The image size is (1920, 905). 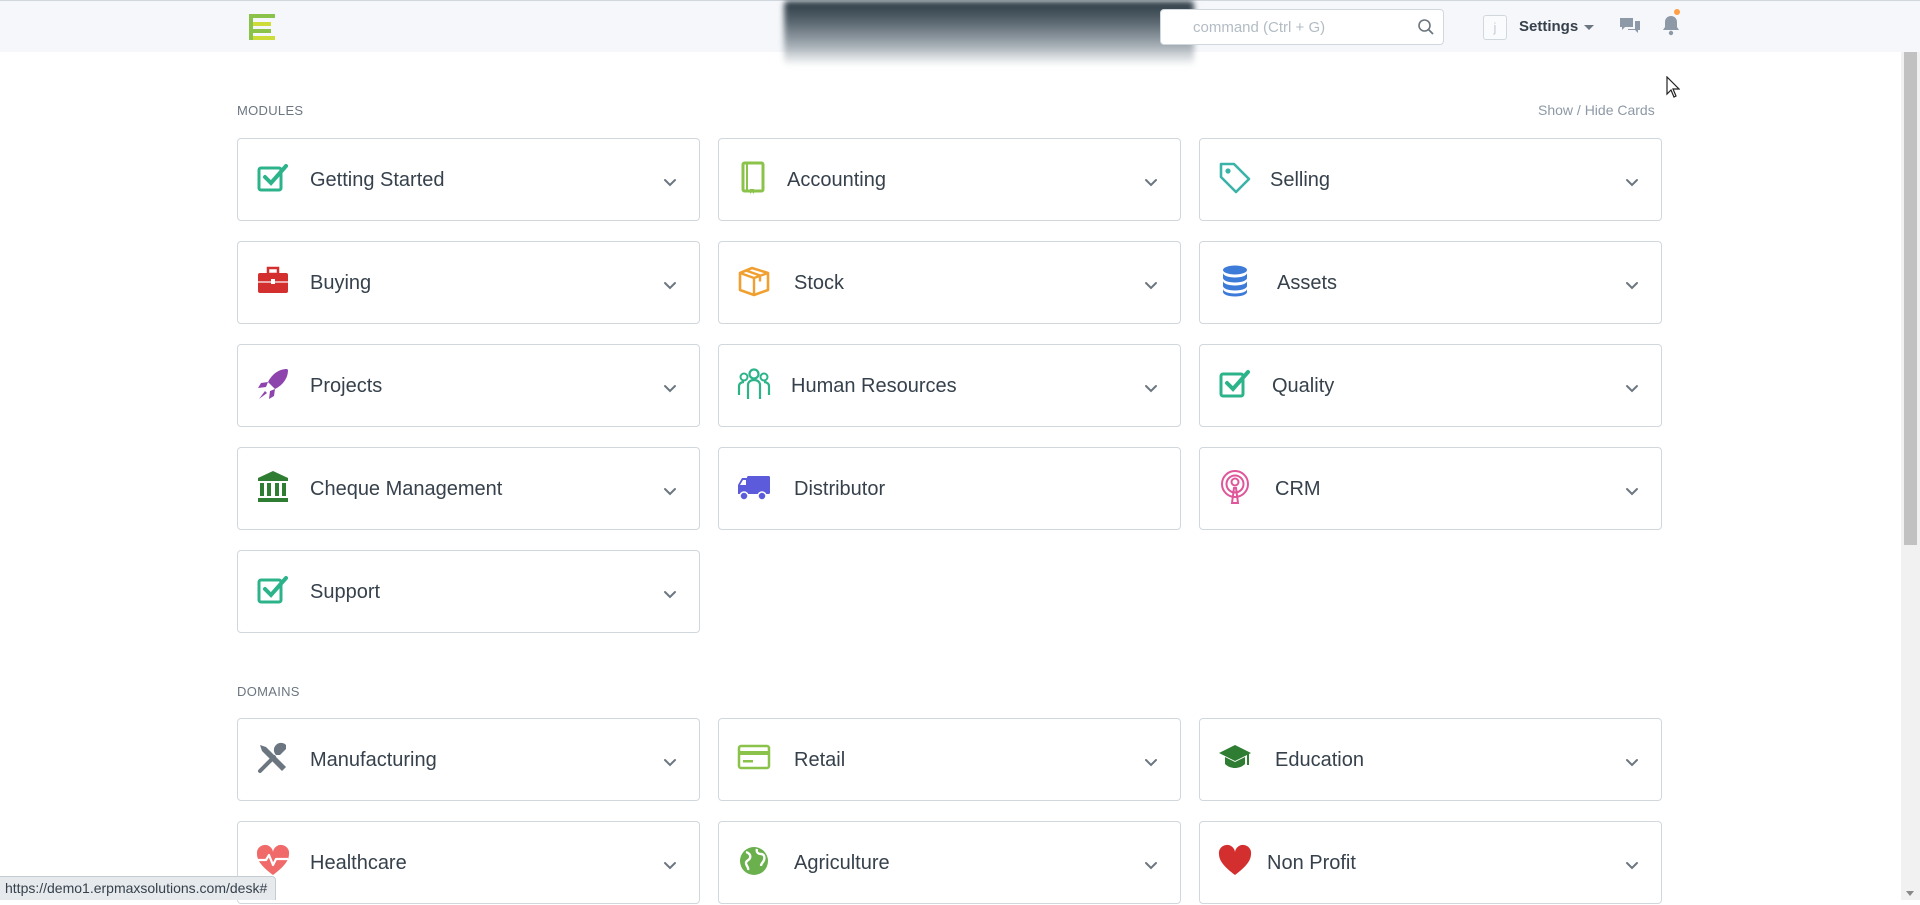 I want to click on card-agriculture: Agriculture, so click(x=949, y=862).